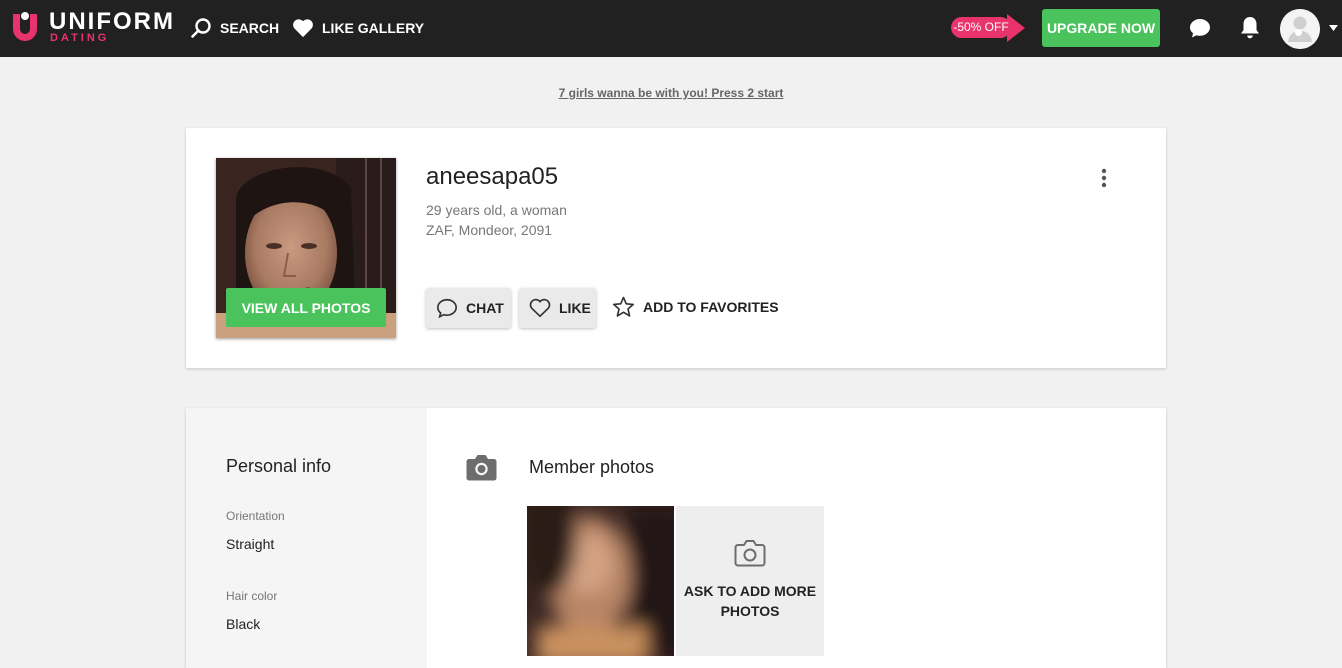  I want to click on member-photos-title: Member photos, so click(592, 467).